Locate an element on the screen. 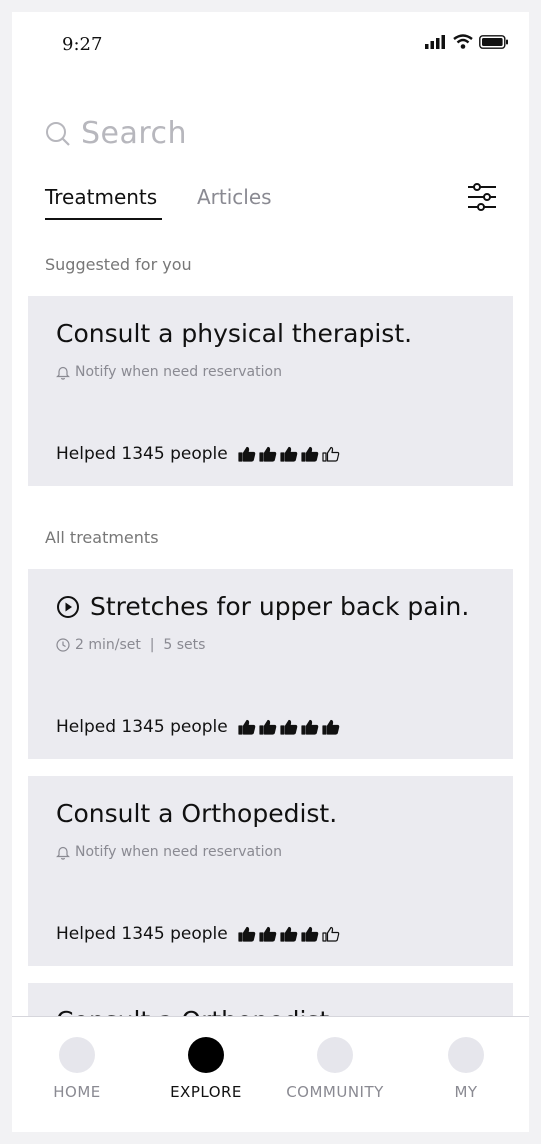 Image resolution: width=541 pixels, height=1144 pixels. nav-my: MY is located at coordinates (466, 1059).